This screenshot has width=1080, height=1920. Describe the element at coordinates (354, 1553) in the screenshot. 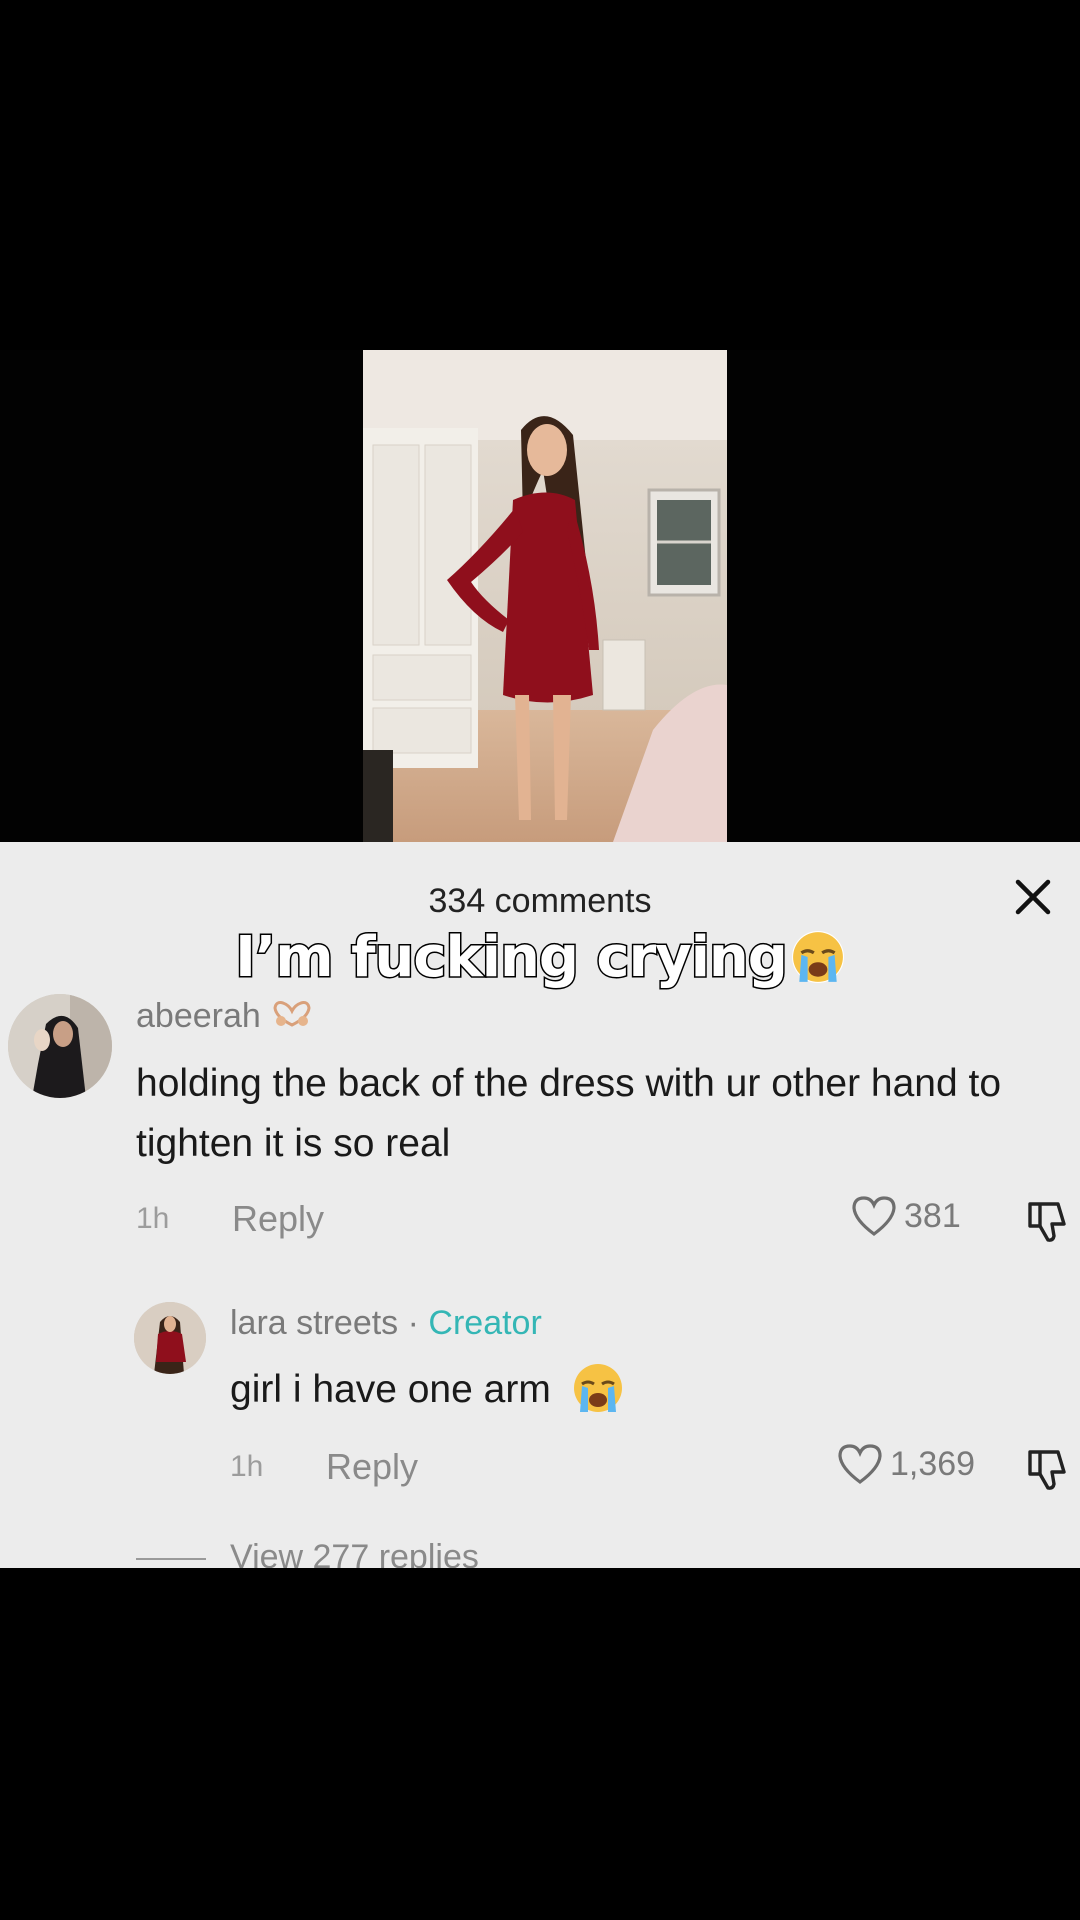

I see `view-replies-button: View 277 replies` at that location.